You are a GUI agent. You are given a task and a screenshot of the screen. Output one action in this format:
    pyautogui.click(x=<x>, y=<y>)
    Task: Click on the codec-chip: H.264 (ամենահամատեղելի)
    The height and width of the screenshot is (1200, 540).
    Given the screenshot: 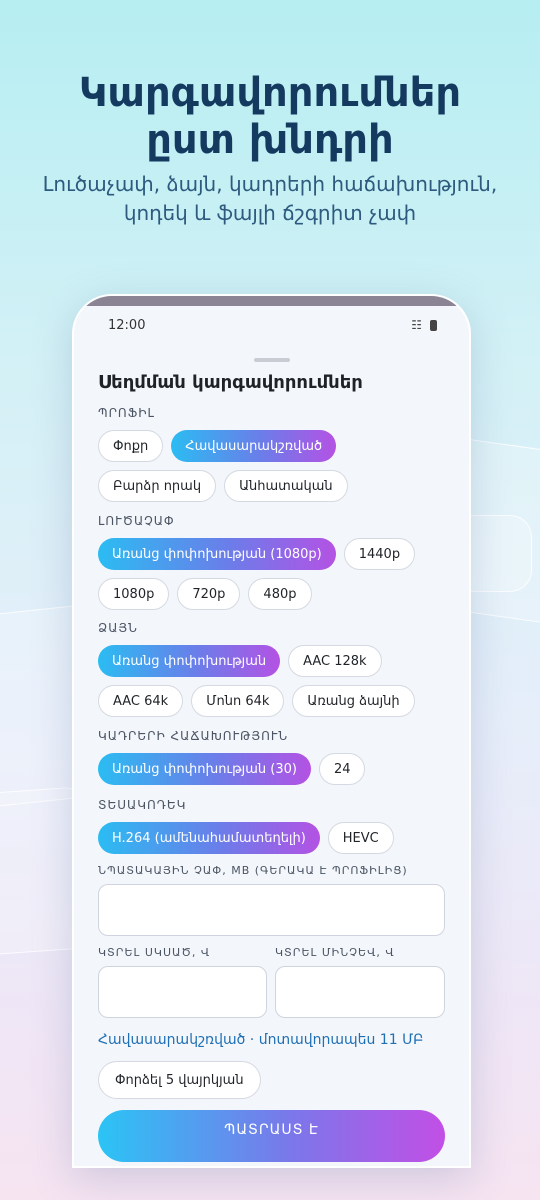 What is the action you would take?
    pyautogui.click(x=209, y=838)
    